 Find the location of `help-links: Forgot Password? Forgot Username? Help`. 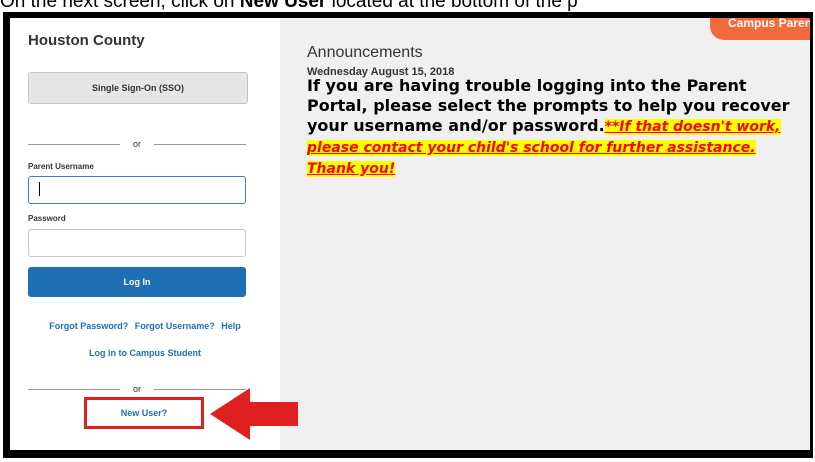

help-links: Forgot Password? Forgot Username? Help is located at coordinates (145, 326).